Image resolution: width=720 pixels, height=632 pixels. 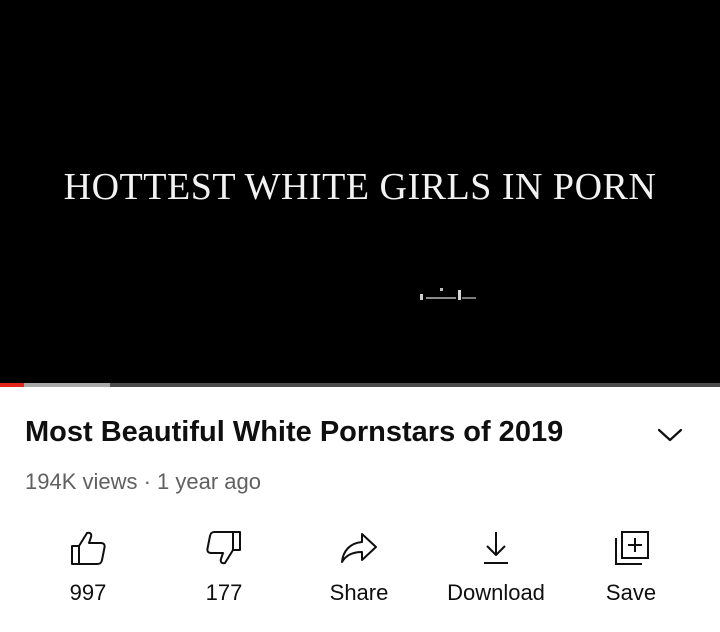 I want to click on share-label: Share, so click(x=359, y=592).